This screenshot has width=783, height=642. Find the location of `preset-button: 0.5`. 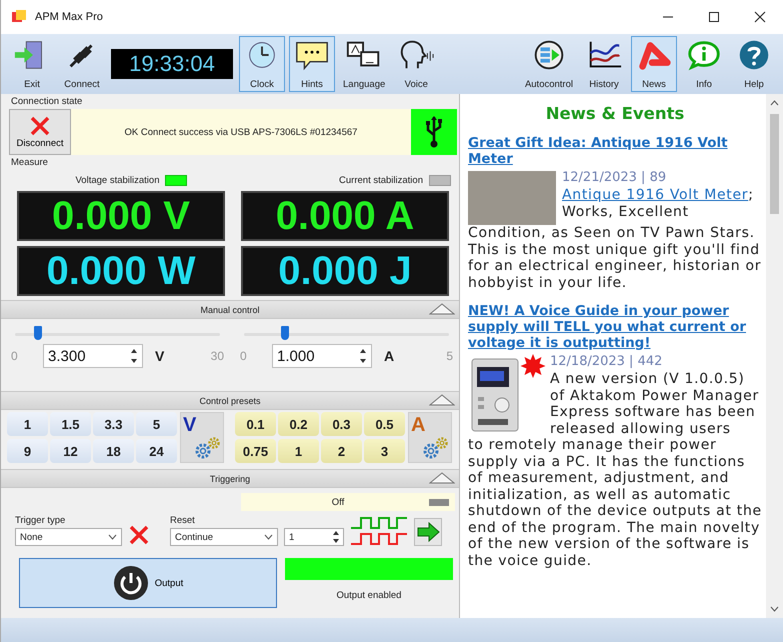

preset-button: 0.5 is located at coordinates (384, 424).